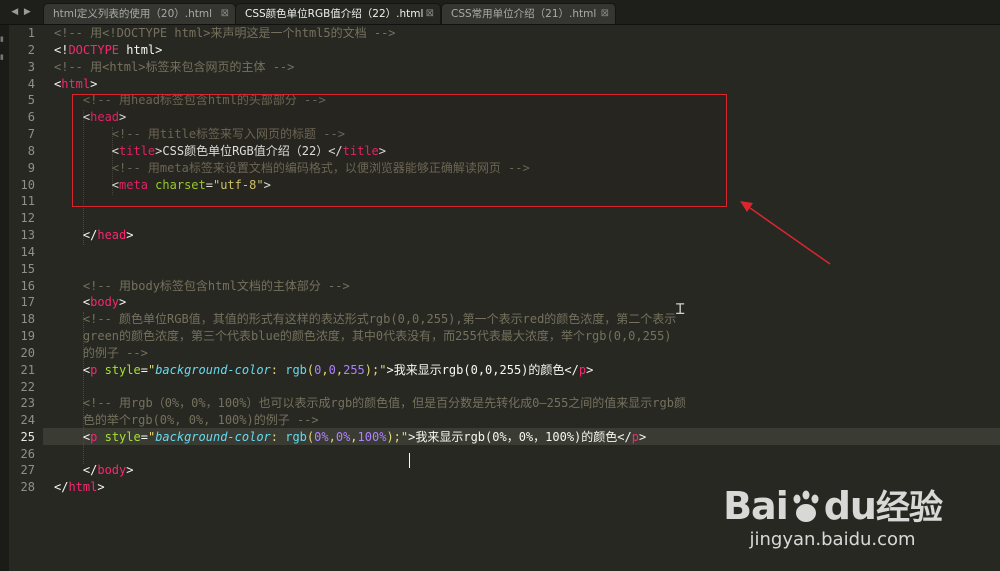  What do you see at coordinates (746, 206) in the screenshot?
I see `annotation-arrowhead-icon` at bounding box center [746, 206].